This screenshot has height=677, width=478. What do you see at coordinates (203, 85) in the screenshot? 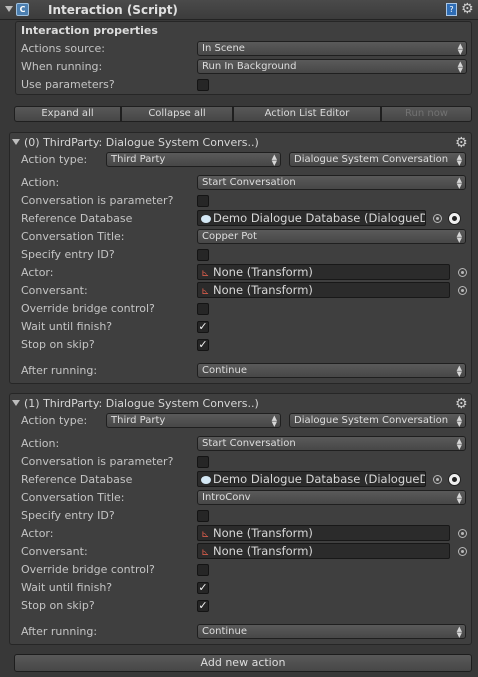
I see `use-parameters-checkbox` at bounding box center [203, 85].